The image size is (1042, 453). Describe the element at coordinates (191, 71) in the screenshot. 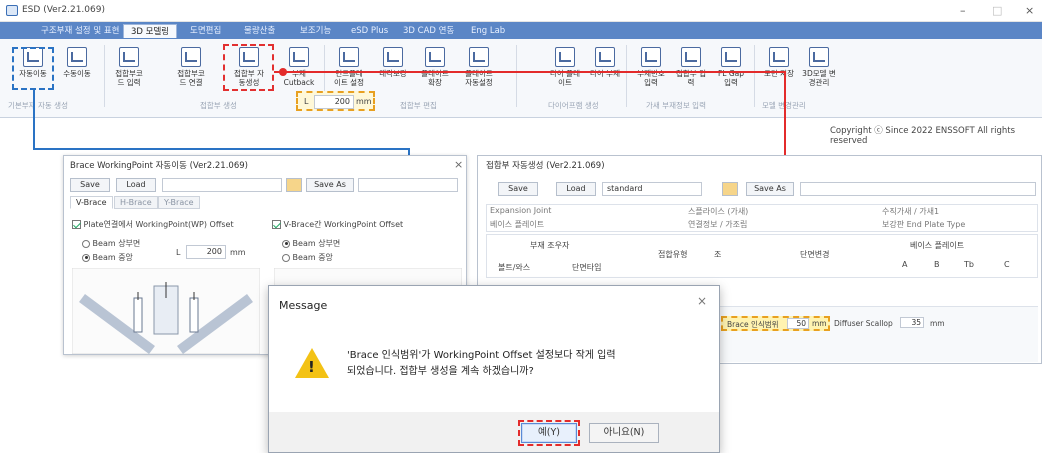

I see `joint-code-link-button: 접합부코드 연결` at that location.